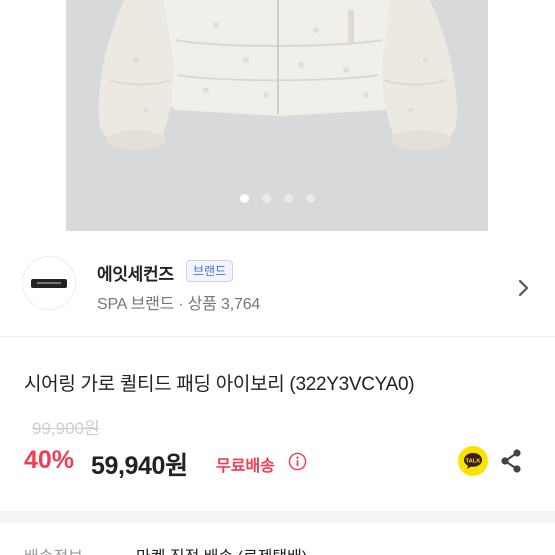  What do you see at coordinates (66, 428) in the screenshot?
I see `original-price: 99,900원` at bounding box center [66, 428].